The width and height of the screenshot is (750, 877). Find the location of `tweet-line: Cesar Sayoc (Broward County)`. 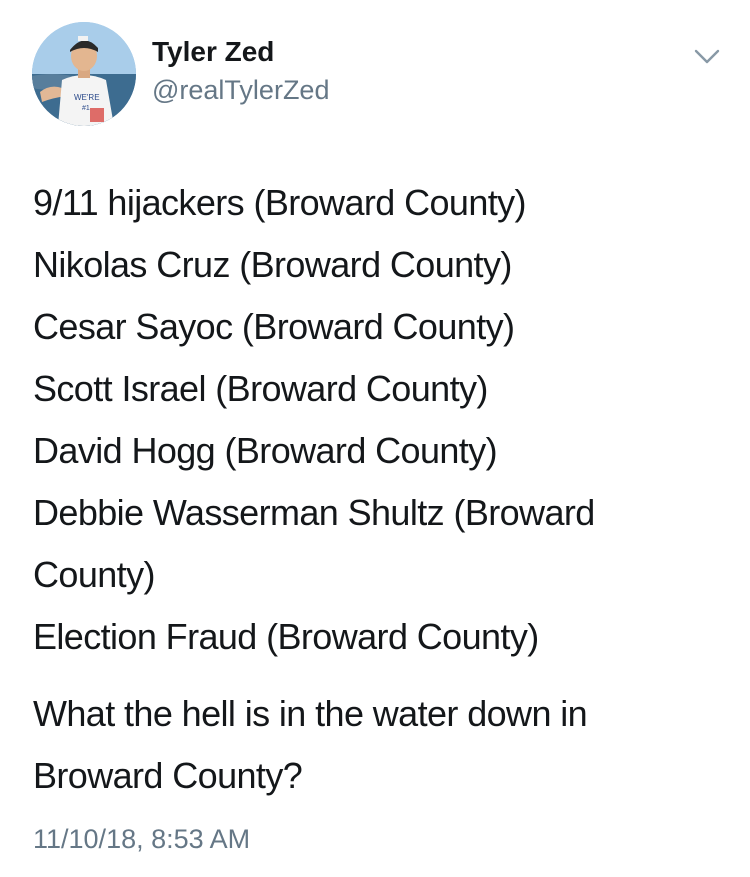

tweet-line: Cesar Sayoc (Broward County) is located at coordinates (274, 326).